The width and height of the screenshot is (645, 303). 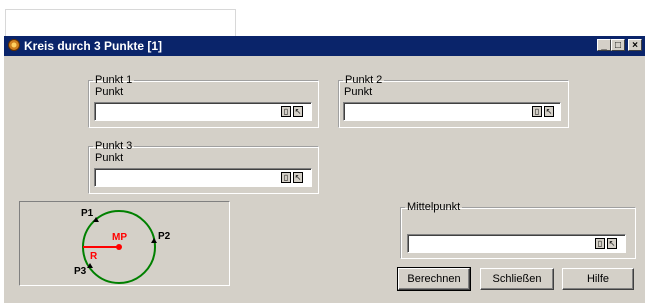 What do you see at coordinates (452, 111) in the screenshot?
I see `punkt-2-input: ▯ ↖` at bounding box center [452, 111].